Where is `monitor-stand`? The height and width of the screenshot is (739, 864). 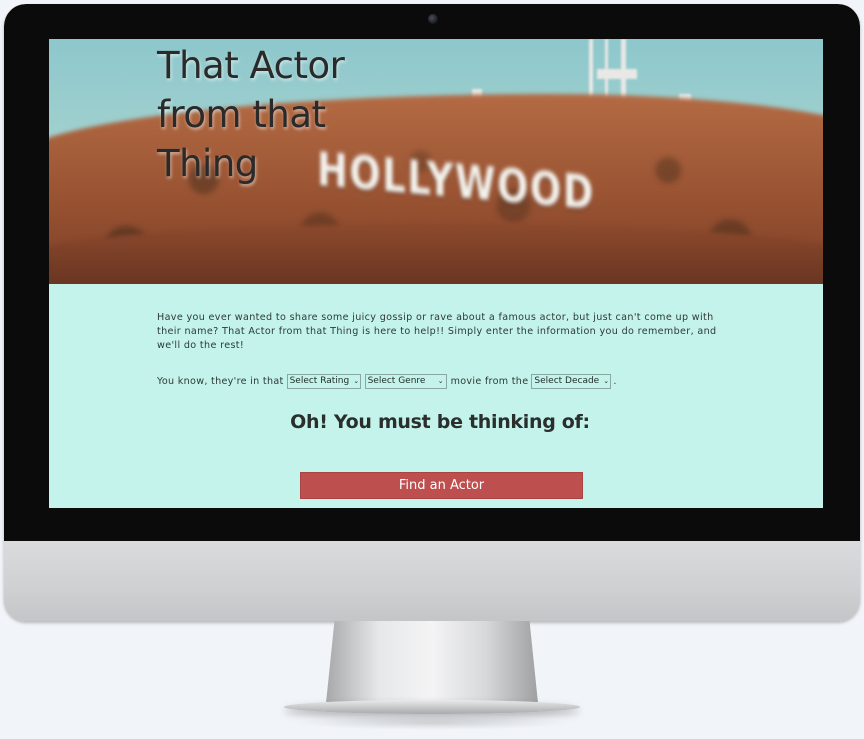 monitor-stand is located at coordinates (432, 662).